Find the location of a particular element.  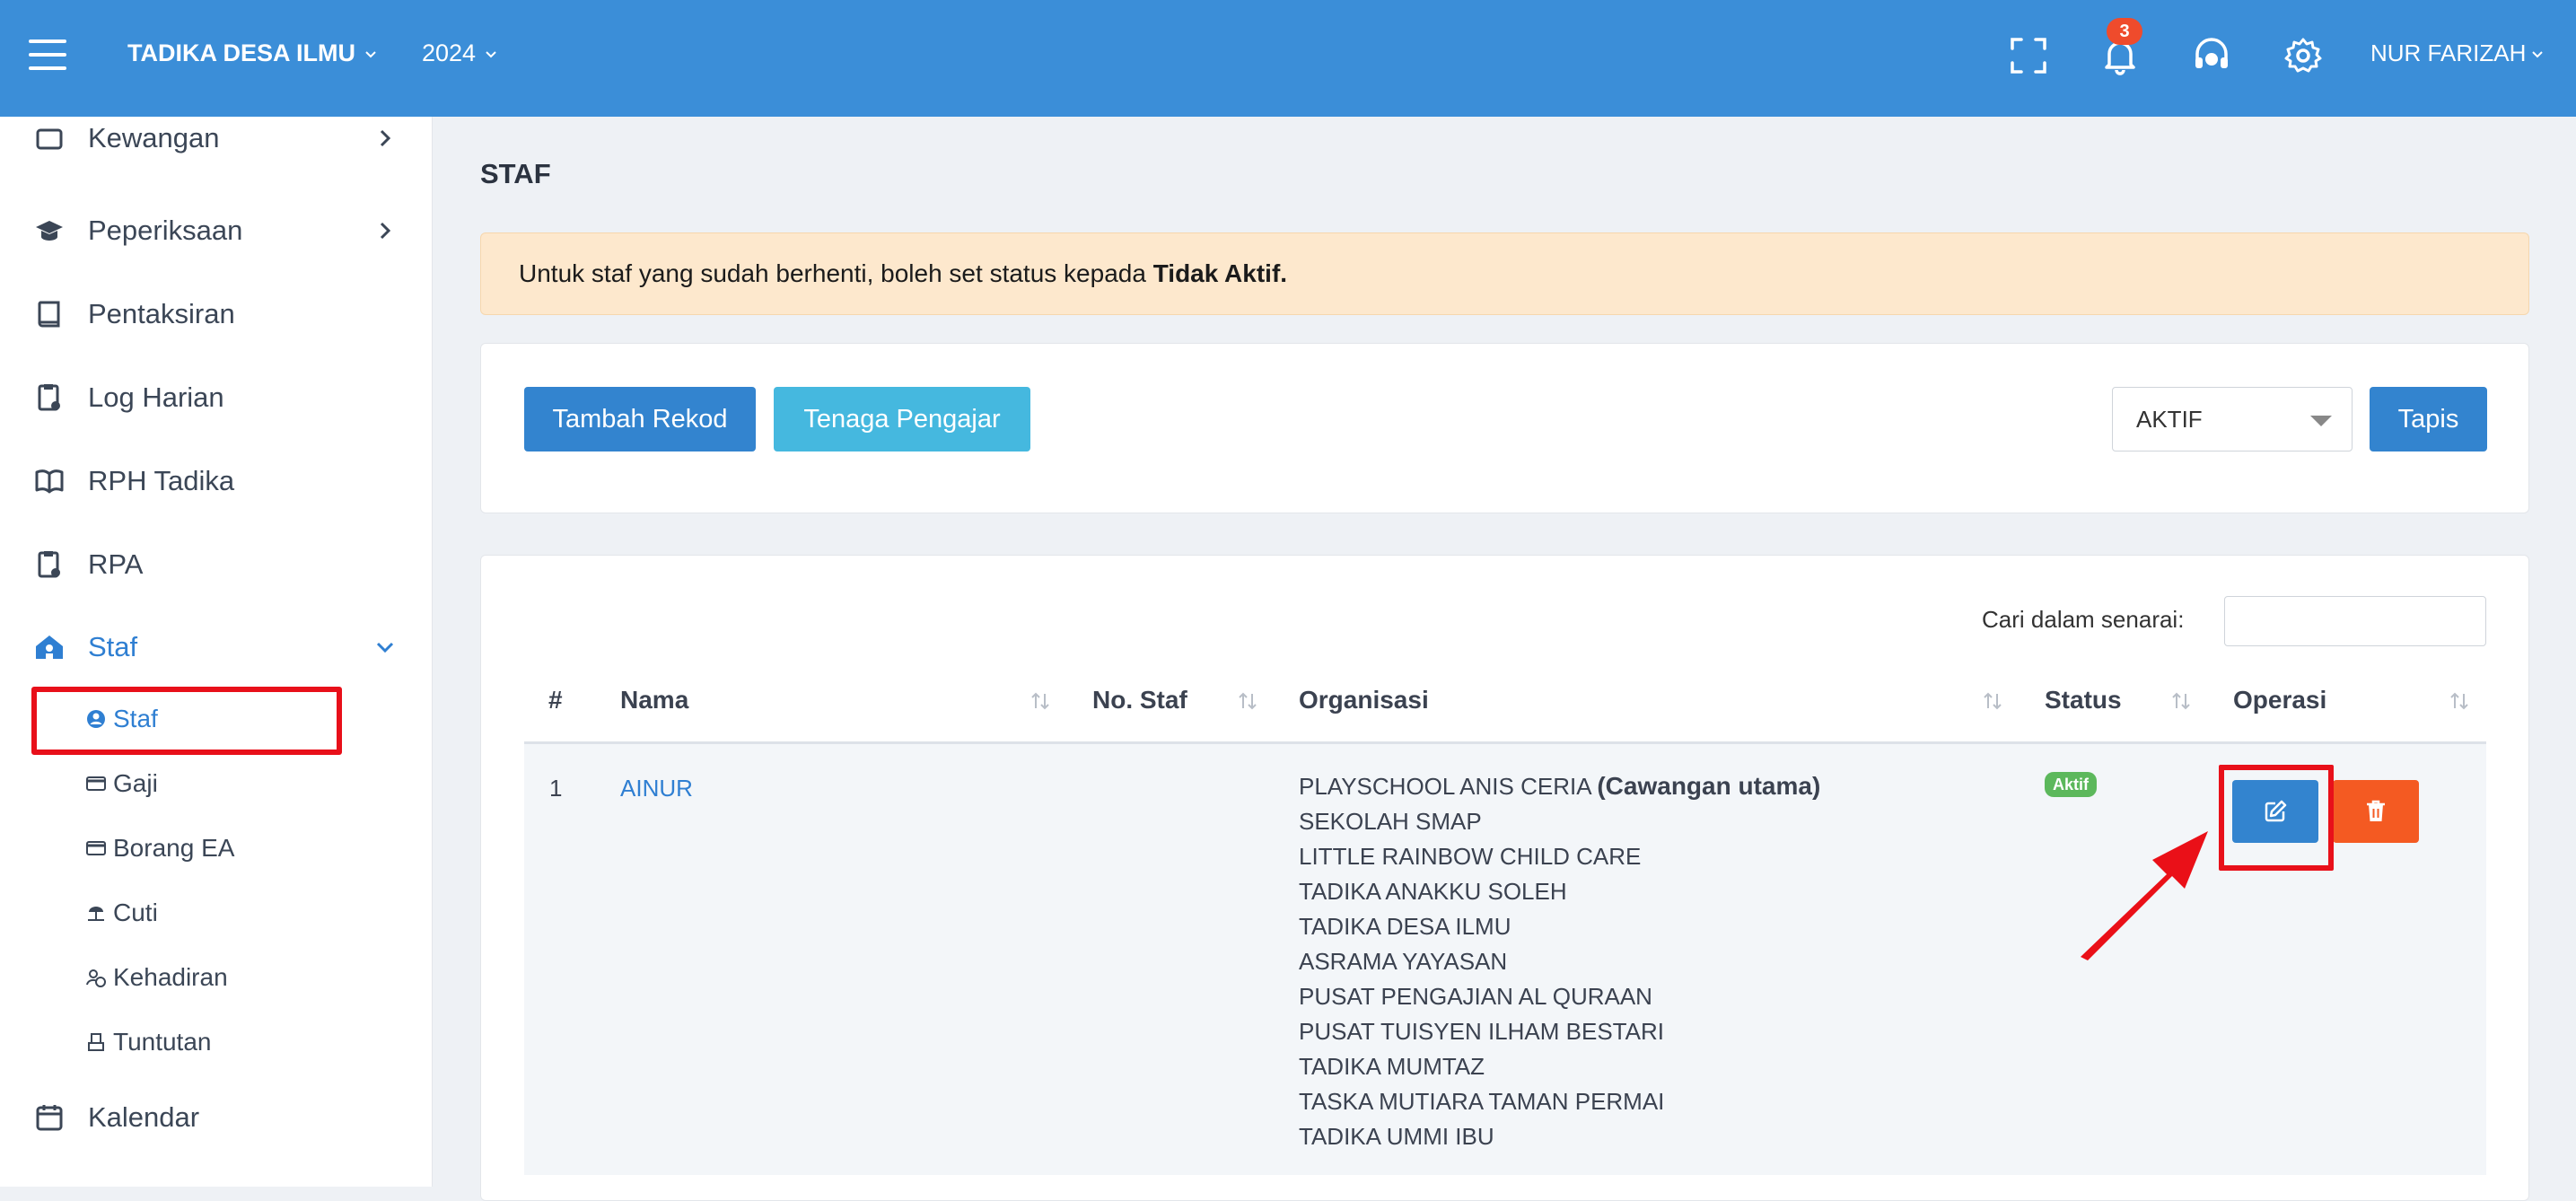

gear-icon is located at coordinates (2303, 56).